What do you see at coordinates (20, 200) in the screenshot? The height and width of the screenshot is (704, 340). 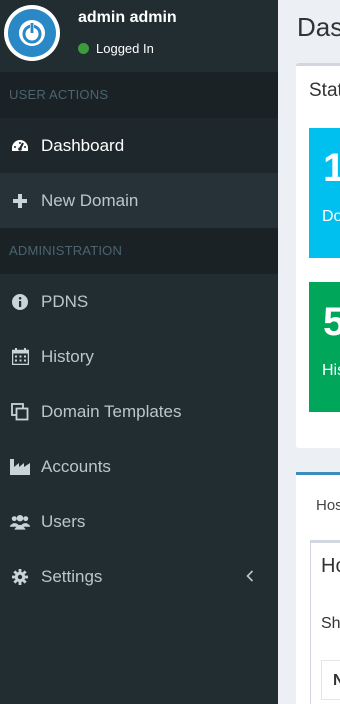 I see `plus-icon` at bounding box center [20, 200].